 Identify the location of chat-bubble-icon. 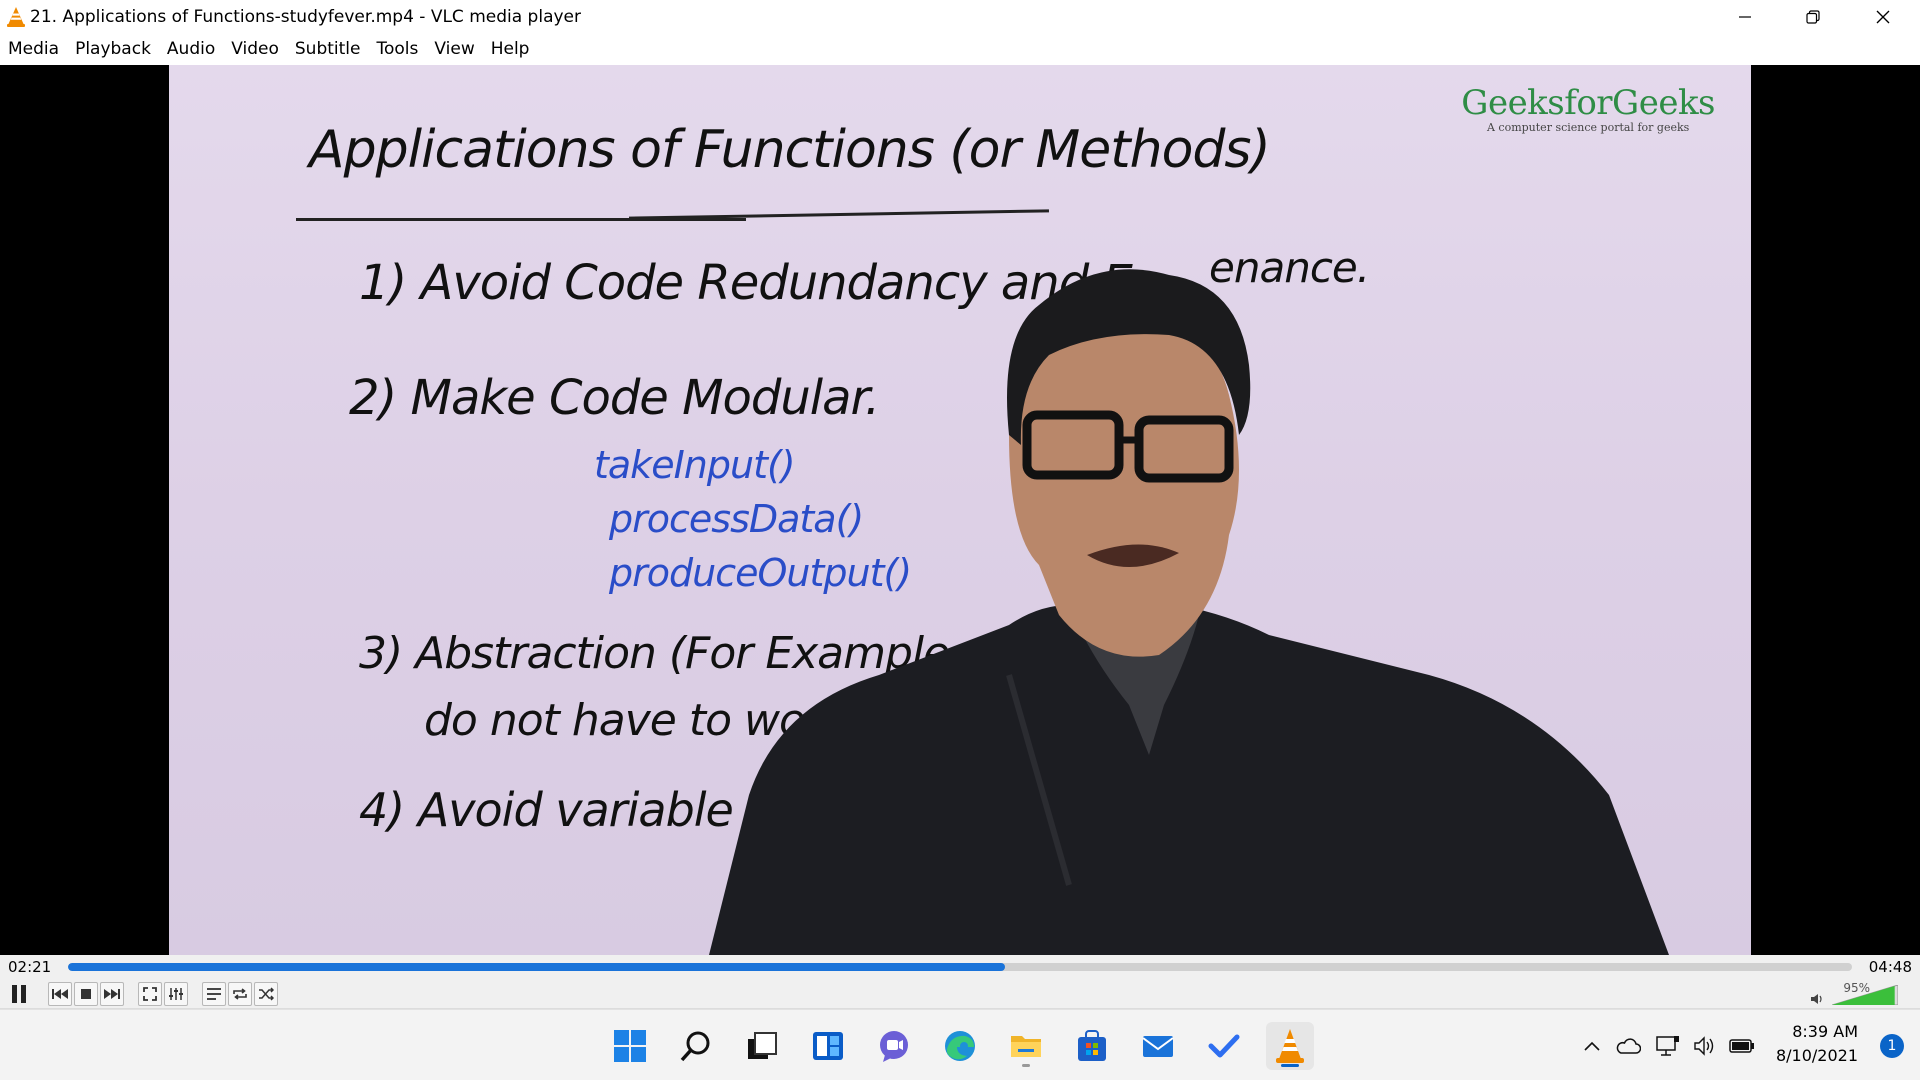
(894, 1046).